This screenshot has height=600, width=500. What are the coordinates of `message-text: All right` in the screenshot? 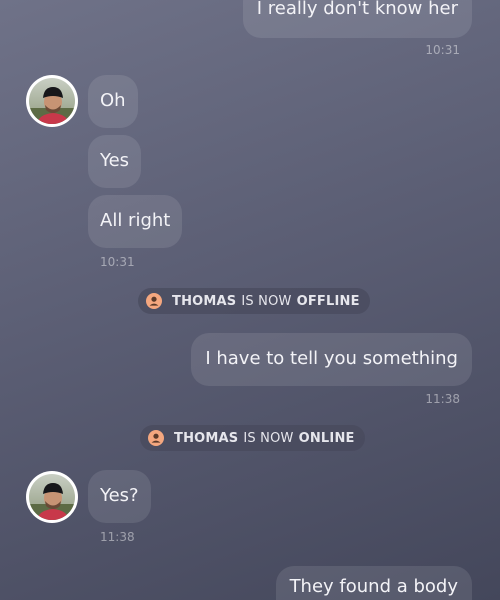 It's located at (135, 220).